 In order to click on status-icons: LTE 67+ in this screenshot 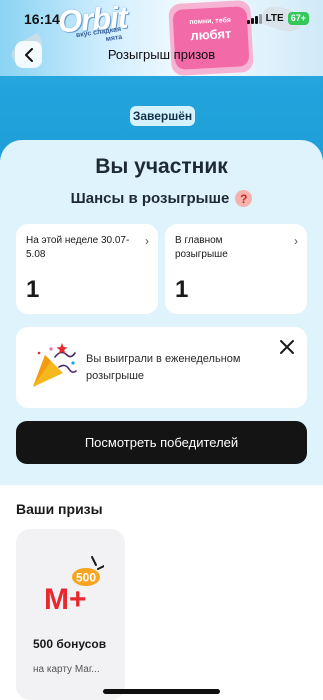, I will do `click(277, 18)`.